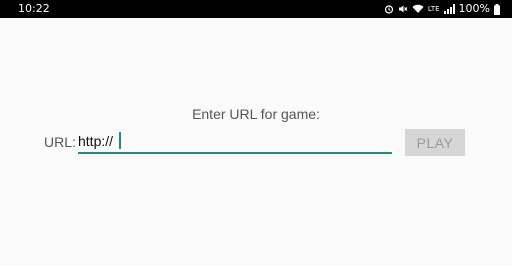 The height and width of the screenshot is (266, 512). I want to click on url-prompt: Enter URL for game:, so click(256, 114).